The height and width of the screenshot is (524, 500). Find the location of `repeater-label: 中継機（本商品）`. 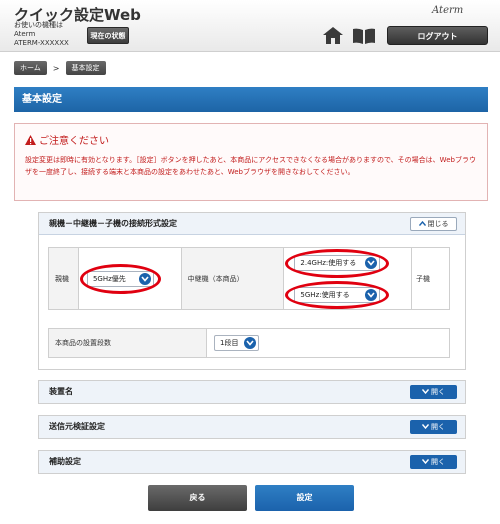

repeater-label: 中継機（本商品） is located at coordinates (232, 278).